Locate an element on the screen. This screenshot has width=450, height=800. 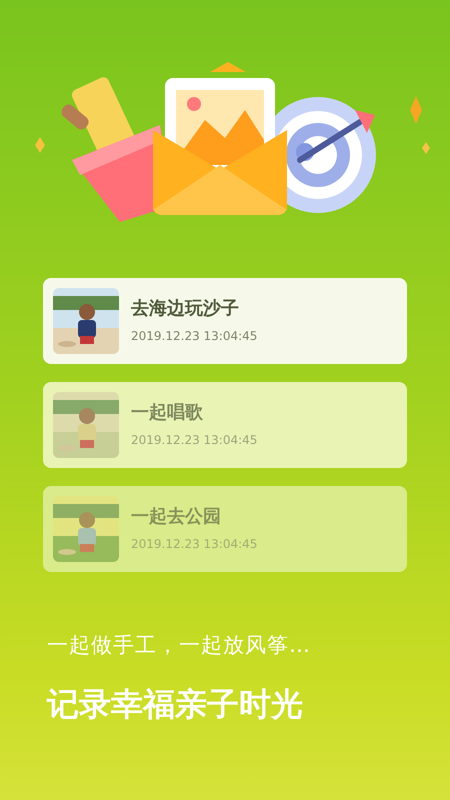
headline: 记录幸福亲子时光 is located at coordinates (175, 704).